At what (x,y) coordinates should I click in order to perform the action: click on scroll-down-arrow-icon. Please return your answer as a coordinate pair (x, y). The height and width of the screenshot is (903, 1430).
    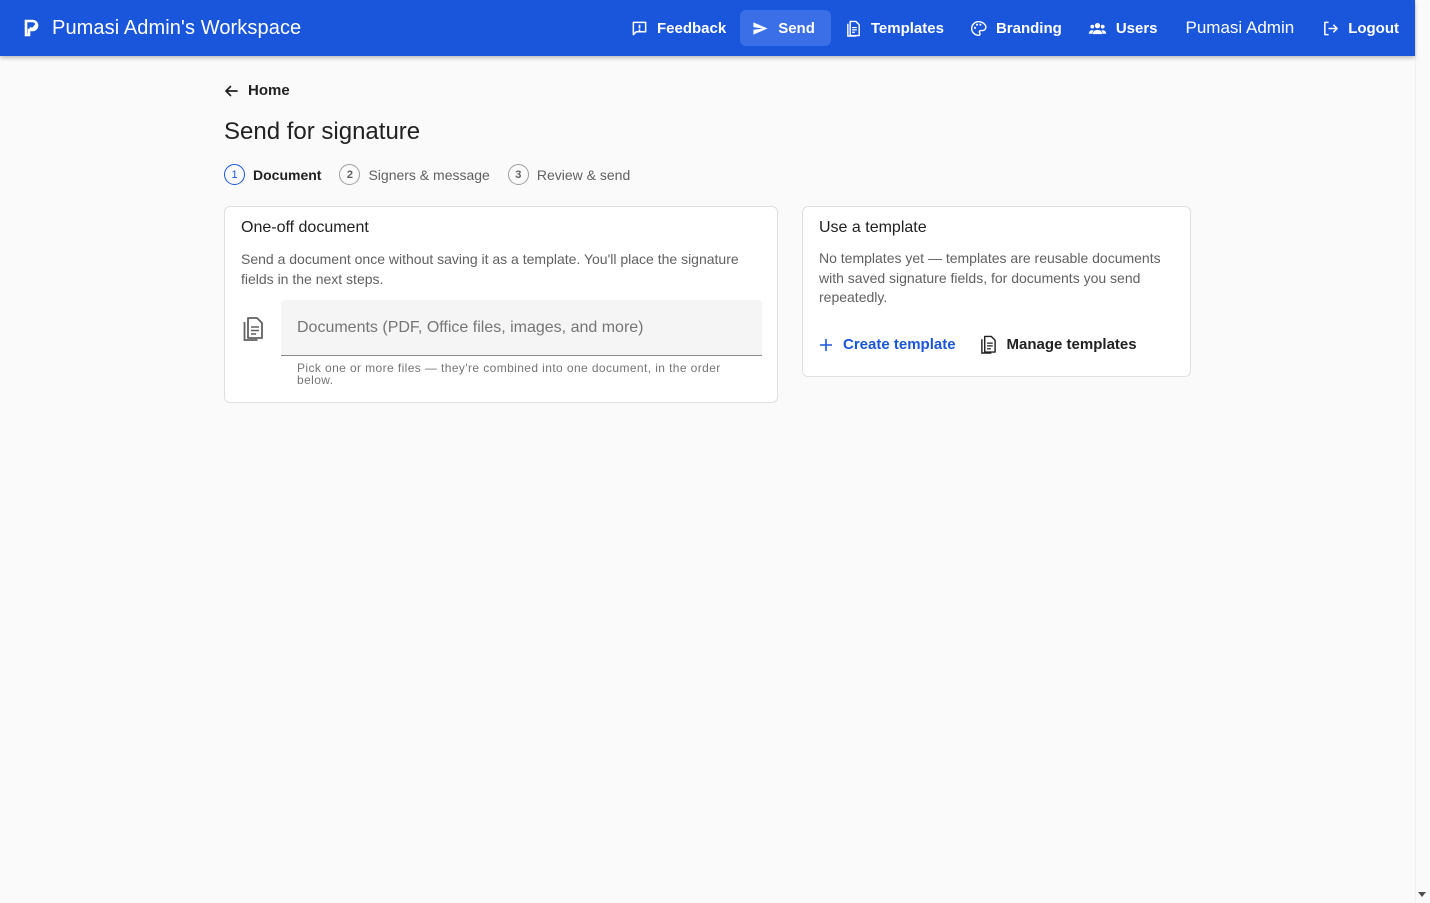
    Looking at the image, I should click on (1422, 894).